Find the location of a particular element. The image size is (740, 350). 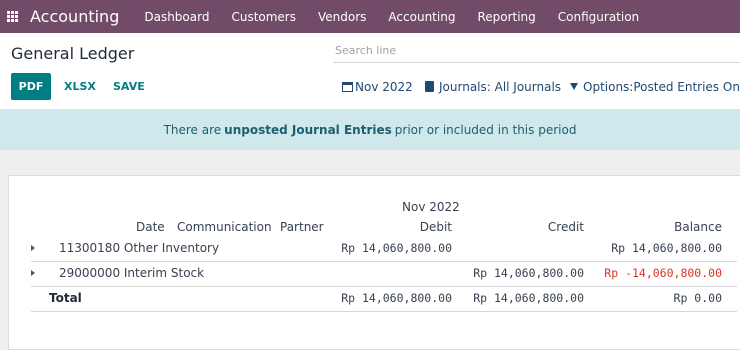

apps-menu-icon is located at coordinates (13, 16).